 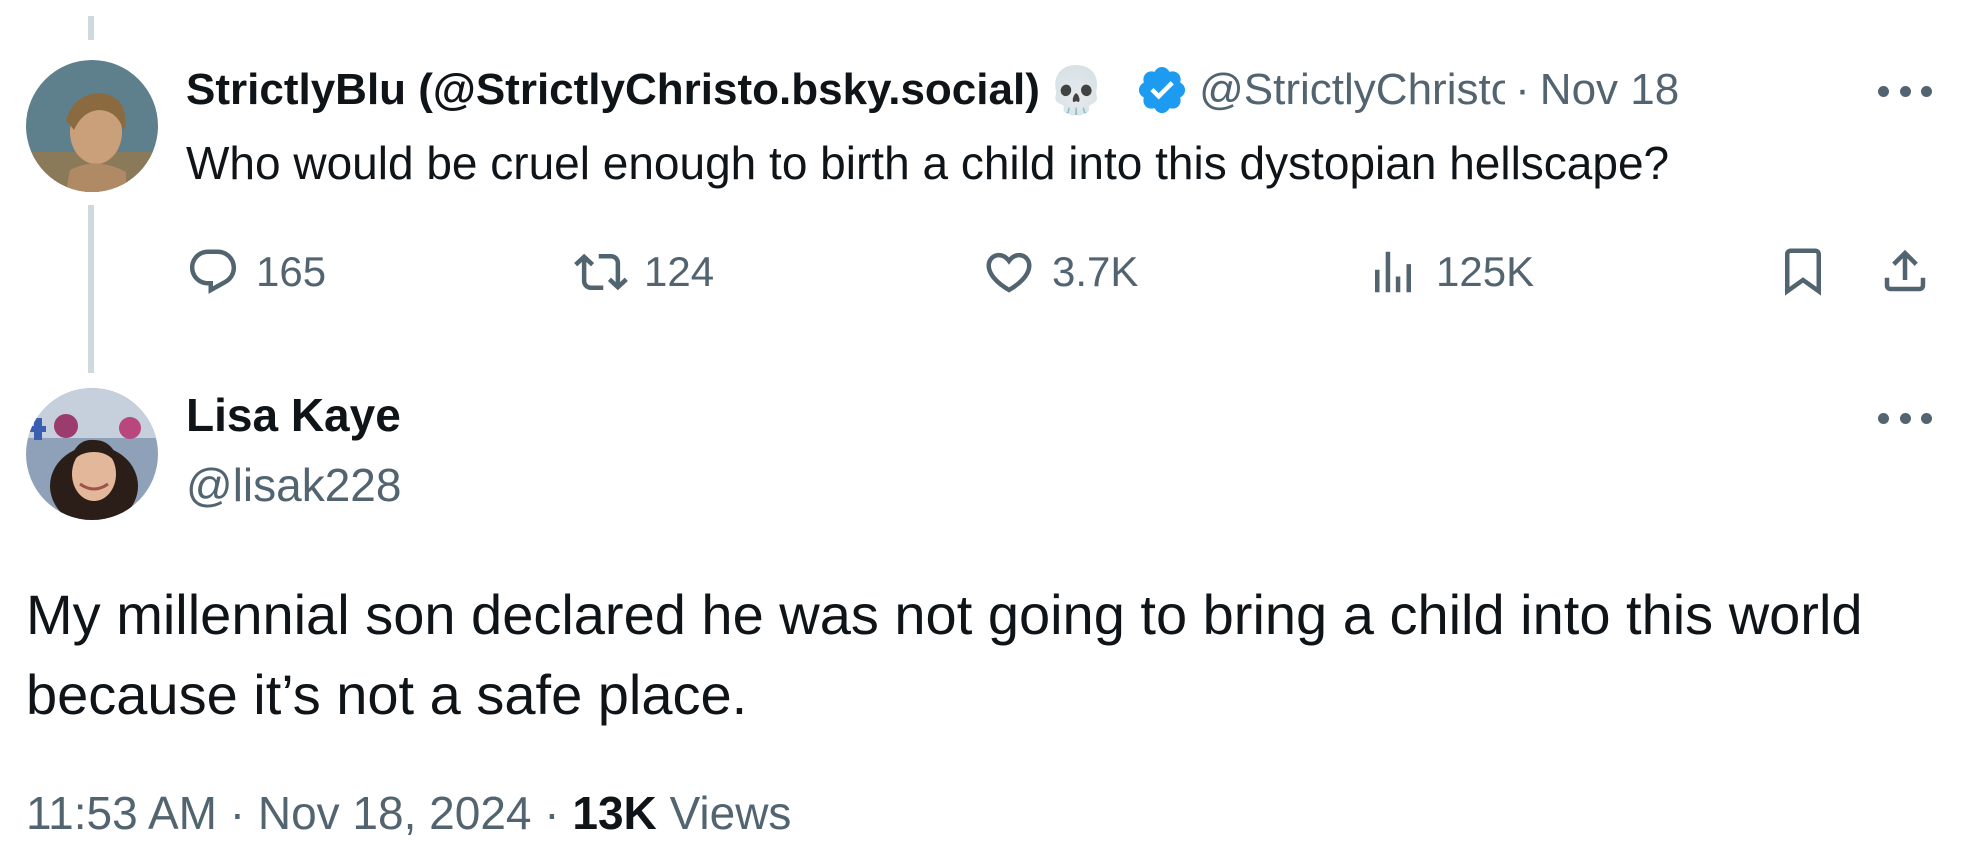 What do you see at coordinates (1095, 271) in the screenshot?
I see `like-count: 3.7K` at bounding box center [1095, 271].